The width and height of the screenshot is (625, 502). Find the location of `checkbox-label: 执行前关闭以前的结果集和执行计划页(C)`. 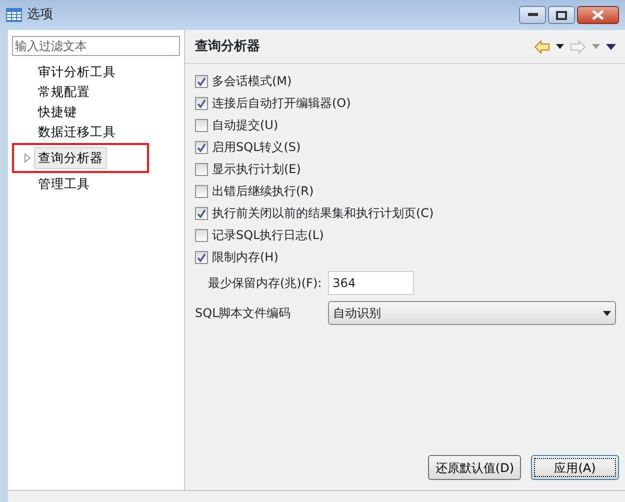

checkbox-label: 执行前关闭以前的结果集和执行计划页(C) is located at coordinates (323, 213).